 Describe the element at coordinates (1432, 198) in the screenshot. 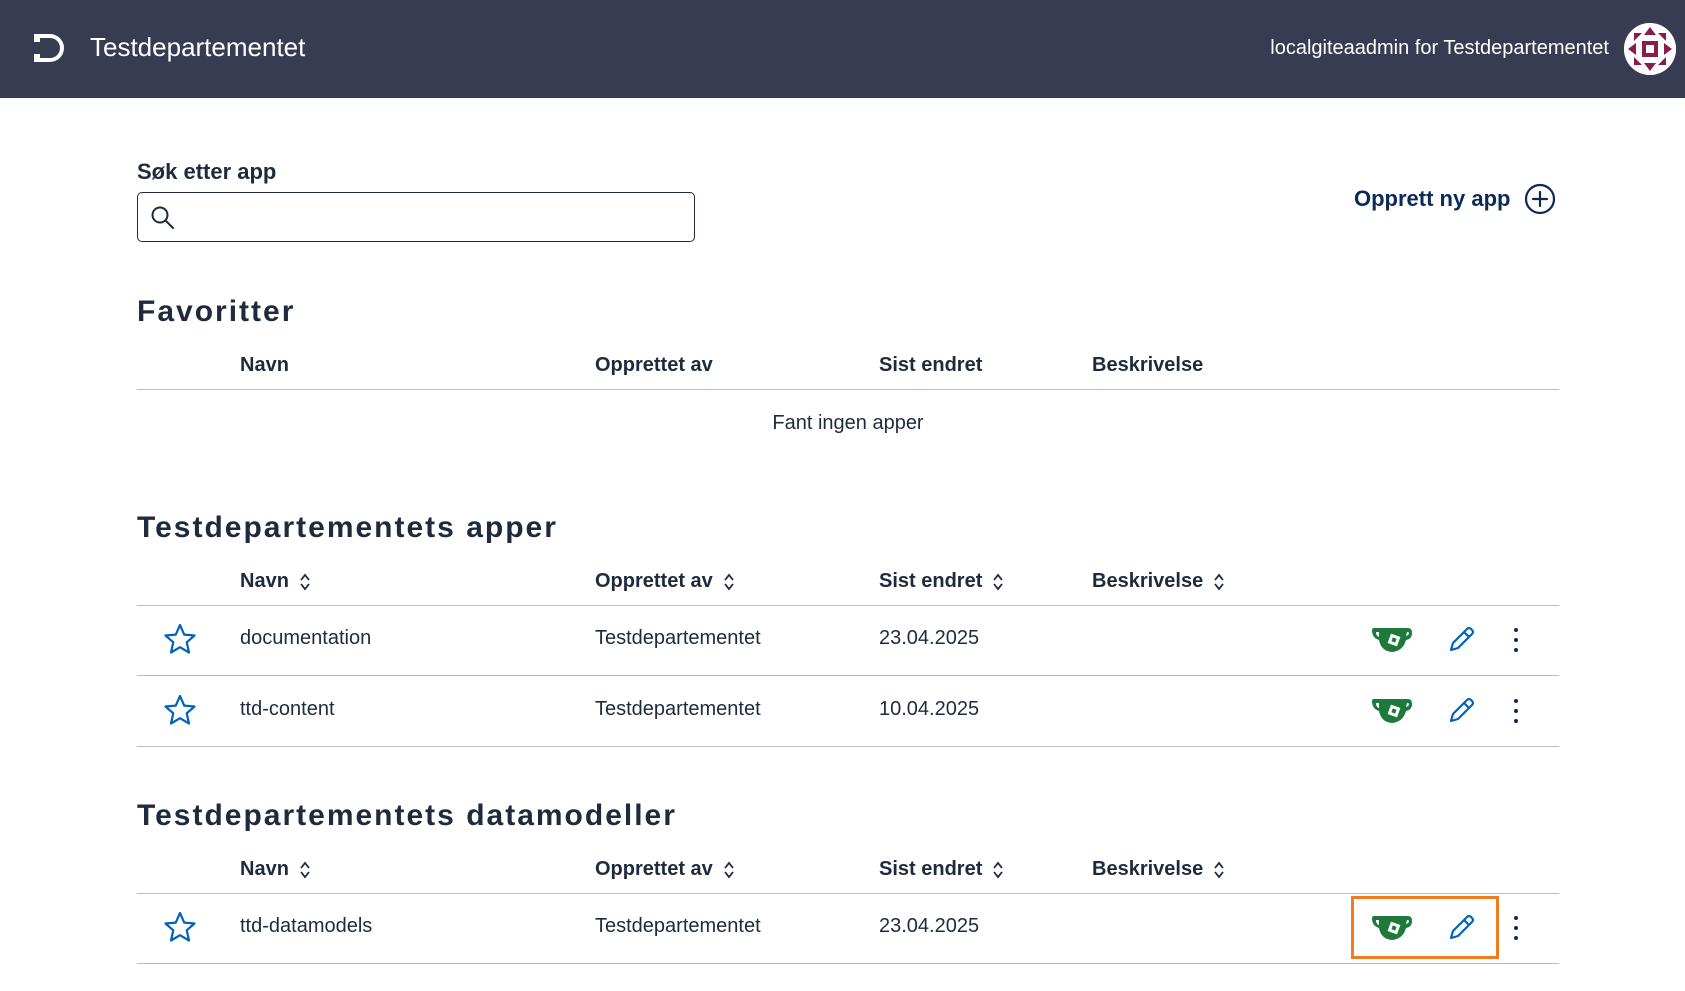

I see `create-app-label: Opprett ny app` at that location.